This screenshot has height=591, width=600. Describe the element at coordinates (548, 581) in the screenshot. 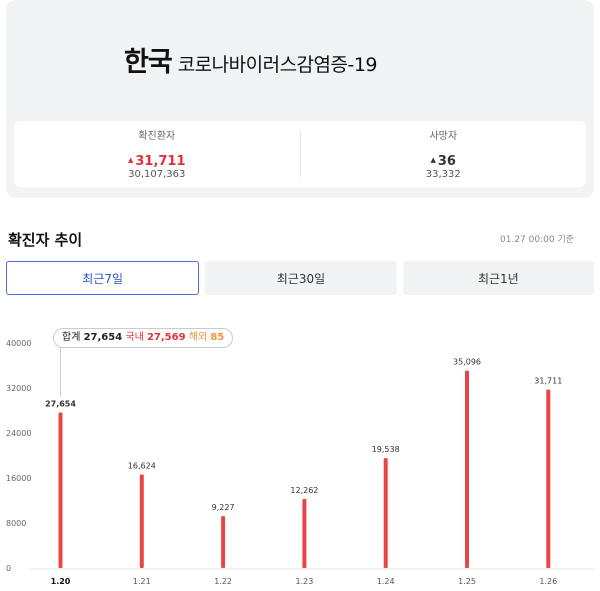

I see `x-tick-label: 1.26` at that location.